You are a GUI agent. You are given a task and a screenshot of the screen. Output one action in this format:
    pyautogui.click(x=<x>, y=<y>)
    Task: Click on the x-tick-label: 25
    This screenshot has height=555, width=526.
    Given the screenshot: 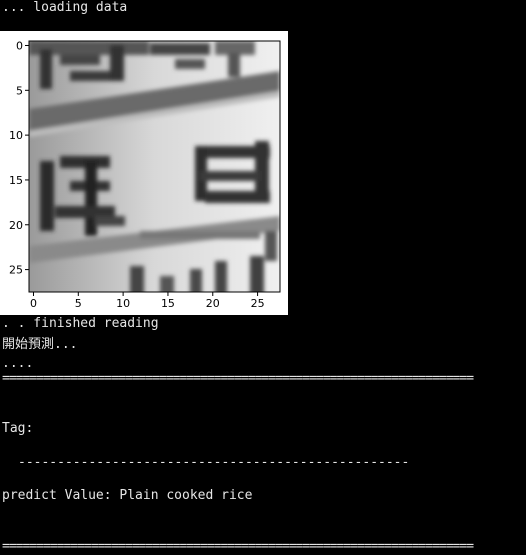 What is the action you would take?
    pyautogui.click(x=258, y=303)
    